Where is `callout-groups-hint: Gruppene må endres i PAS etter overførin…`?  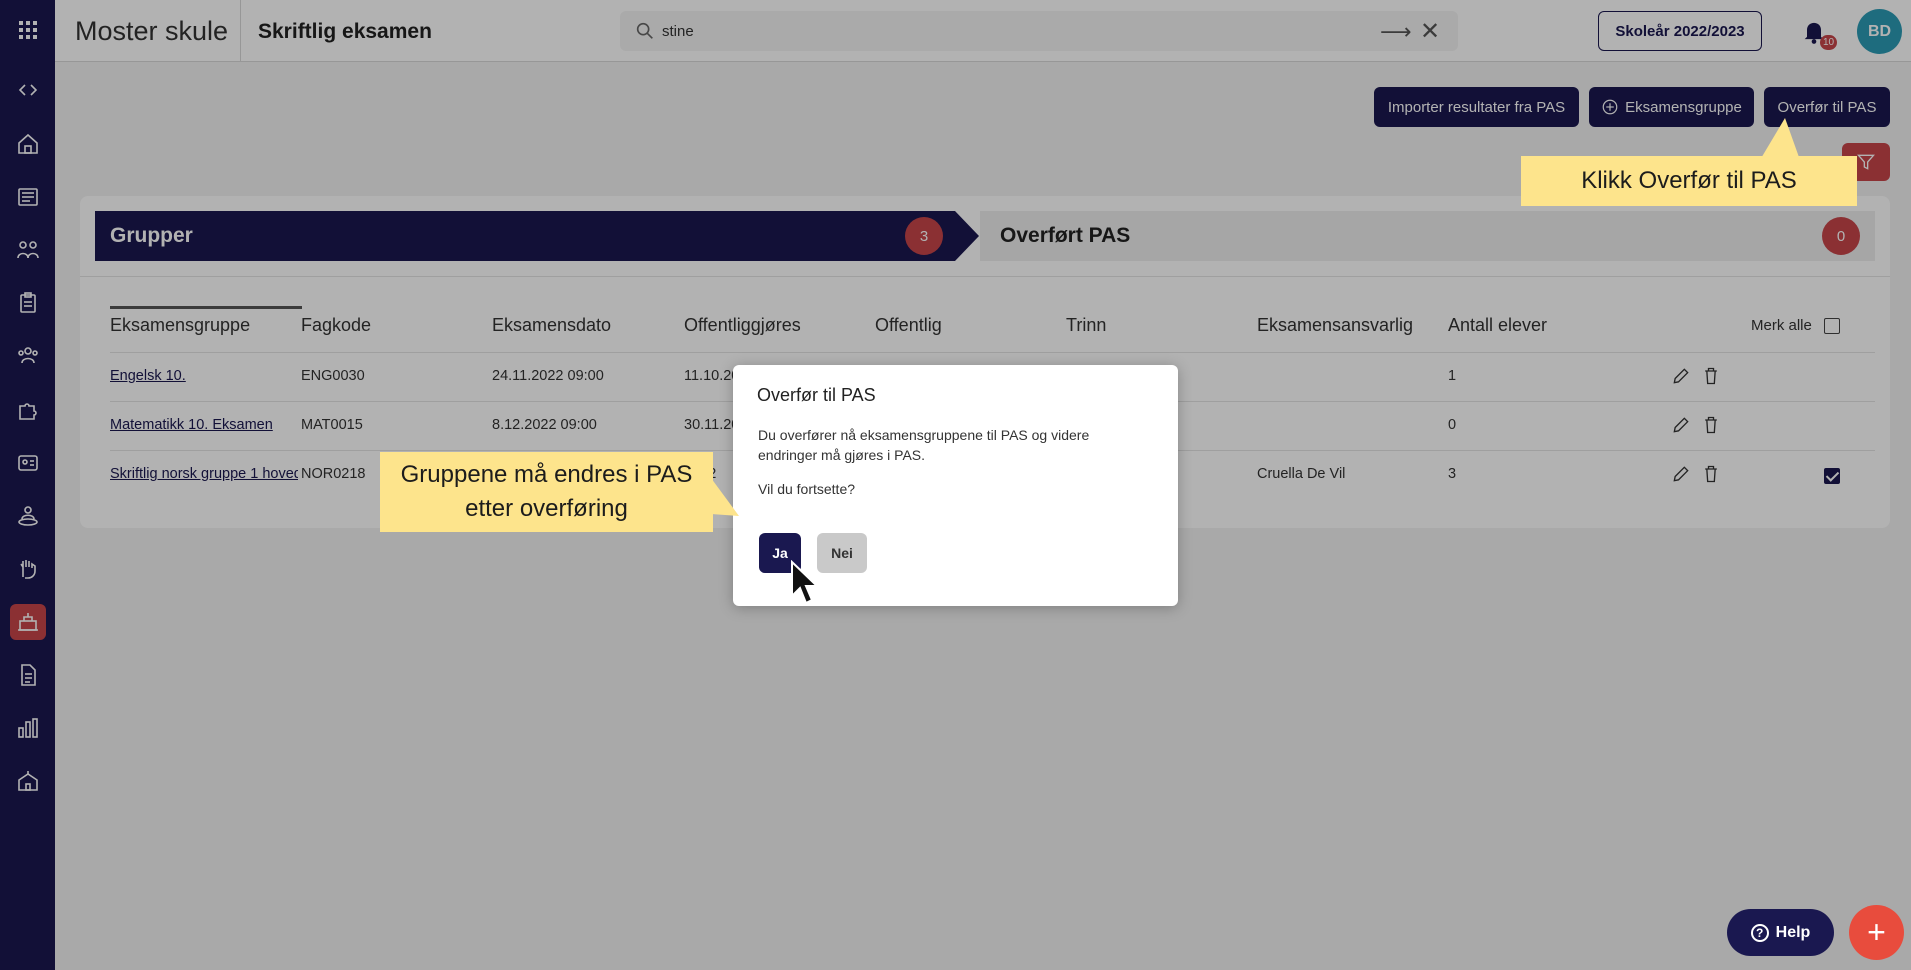 callout-groups-hint: Gruppene må endres i PAS etter overførin… is located at coordinates (546, 492).